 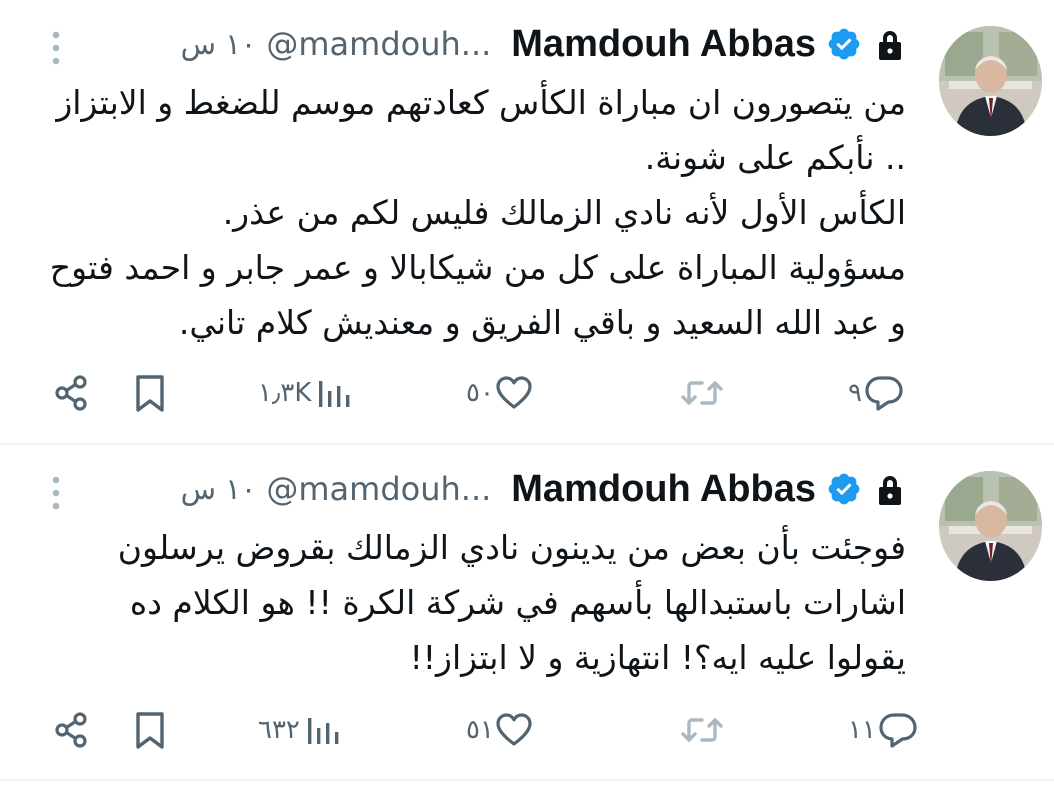 What do you see at coordinates (480, 393) in the screenshot?
I see `likes-count: ٥٠` at bounding box center [480, 393].